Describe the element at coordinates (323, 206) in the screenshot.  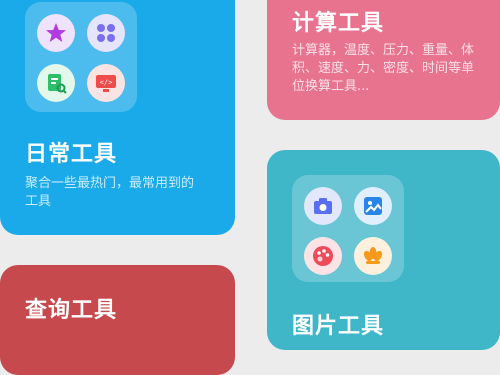
I see `camera-app-icon` at that location.